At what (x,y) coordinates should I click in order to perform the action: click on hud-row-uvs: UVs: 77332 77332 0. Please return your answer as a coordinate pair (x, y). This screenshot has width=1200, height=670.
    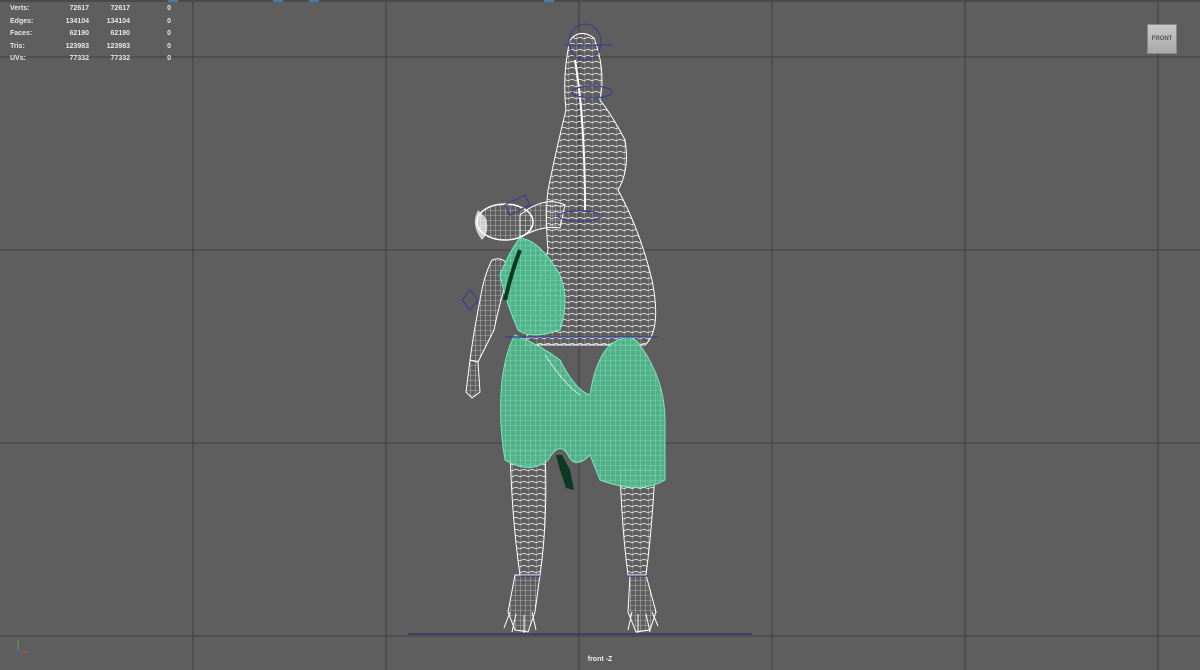
    Looking at the image, I should click on (90, 59).